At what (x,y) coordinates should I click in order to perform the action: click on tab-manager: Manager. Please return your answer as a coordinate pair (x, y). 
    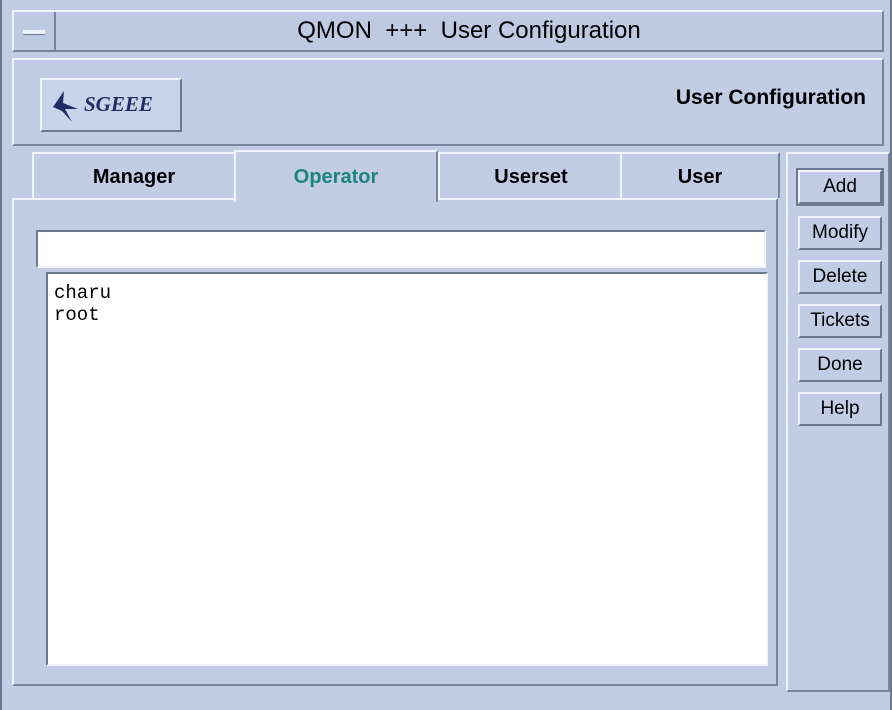
    Looking at the image, I should click on (134, 175).